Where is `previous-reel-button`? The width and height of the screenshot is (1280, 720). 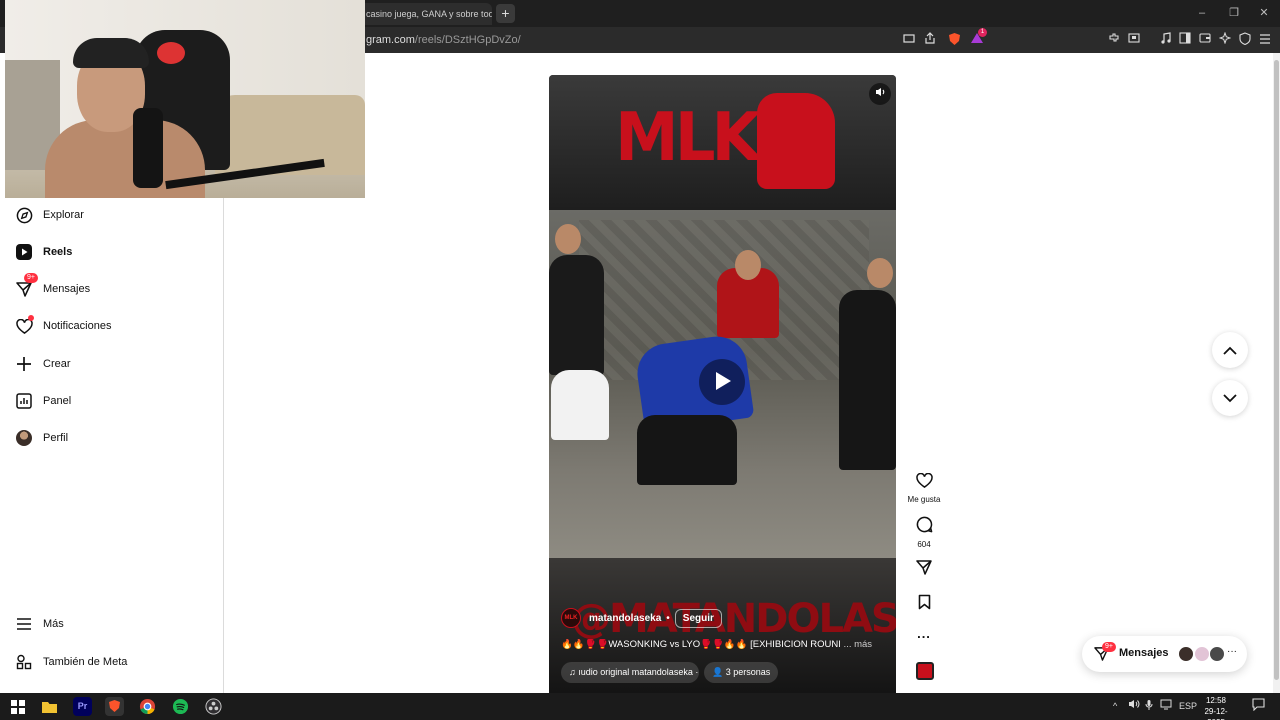
previous-reel-button is located at coordinates (1230, 350).